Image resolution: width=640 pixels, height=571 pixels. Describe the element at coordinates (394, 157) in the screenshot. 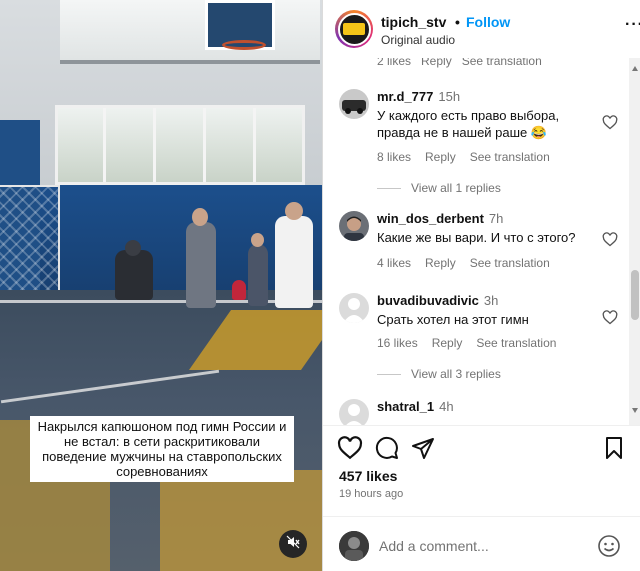

I see `comment-likes: 8 likes` at that location.